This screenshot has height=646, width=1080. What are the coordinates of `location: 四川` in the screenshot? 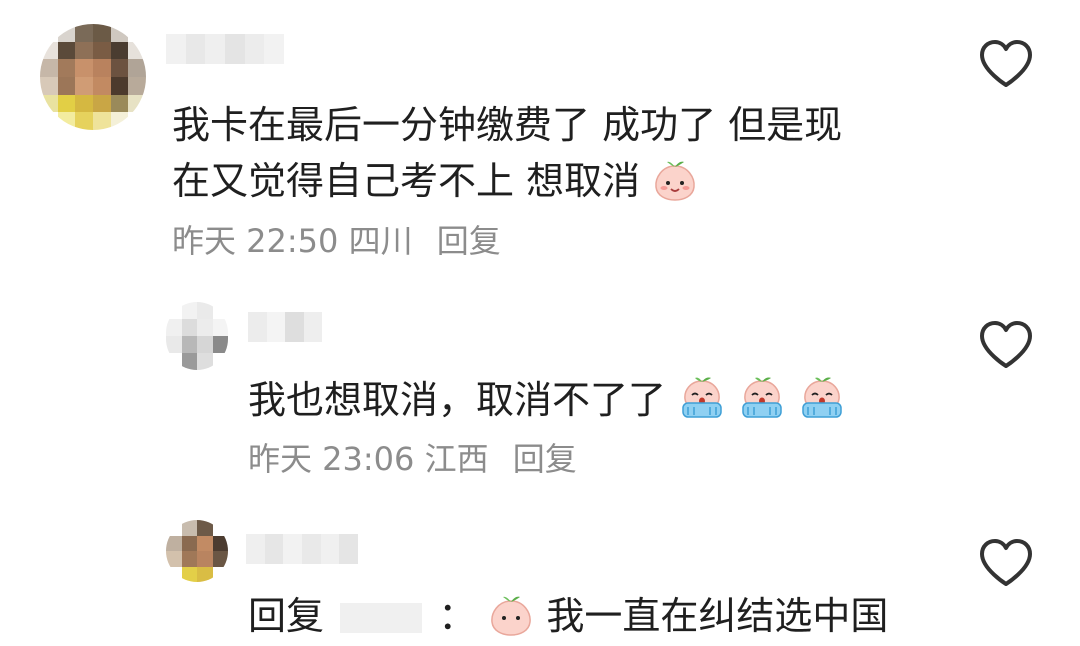 It's located at (380, 241).